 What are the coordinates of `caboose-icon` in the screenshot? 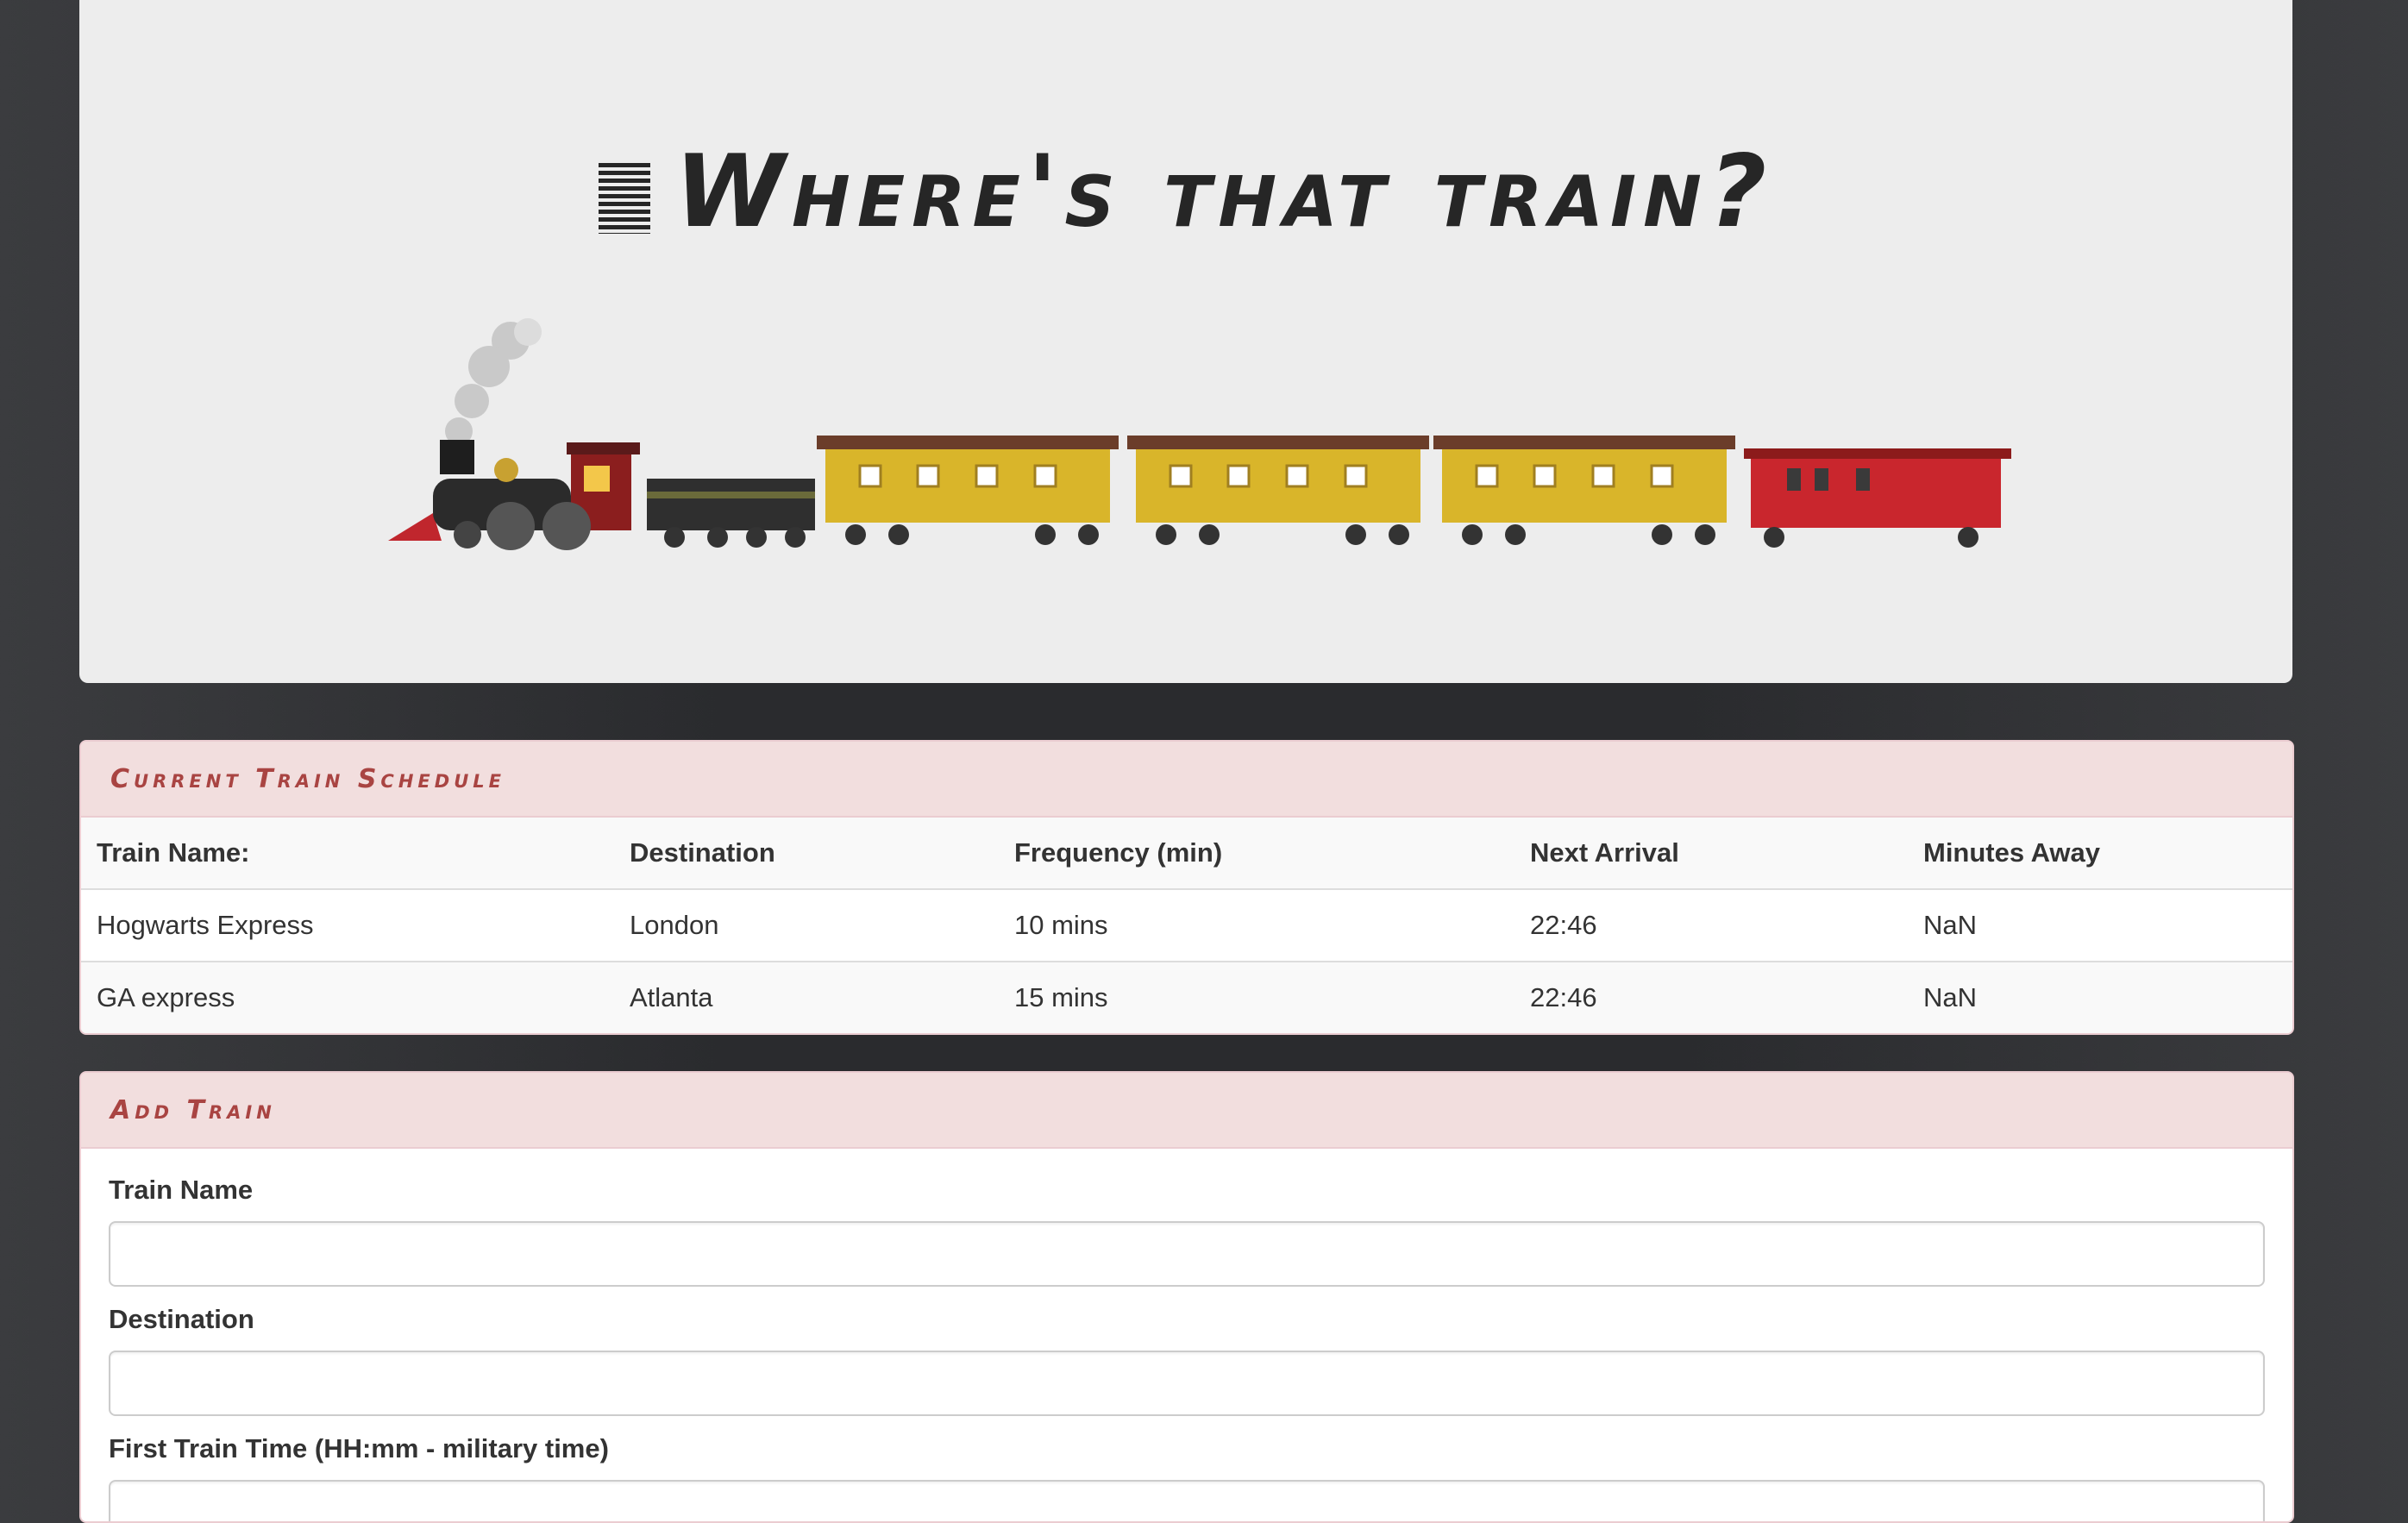 It's located at (1877, 498).